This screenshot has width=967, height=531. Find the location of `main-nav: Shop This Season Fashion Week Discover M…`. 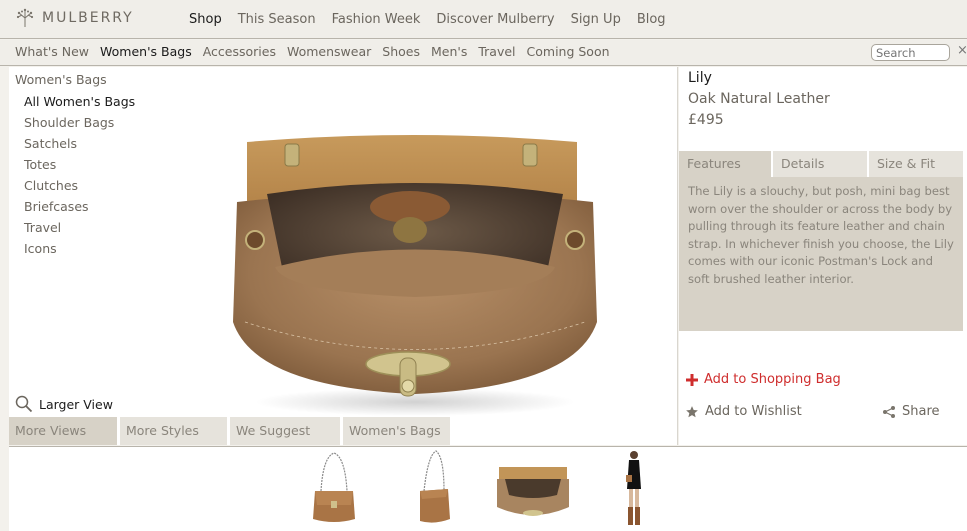

main-nav: Shop This Season Fashion Week Discover M… is located at coordinates (427, 19).